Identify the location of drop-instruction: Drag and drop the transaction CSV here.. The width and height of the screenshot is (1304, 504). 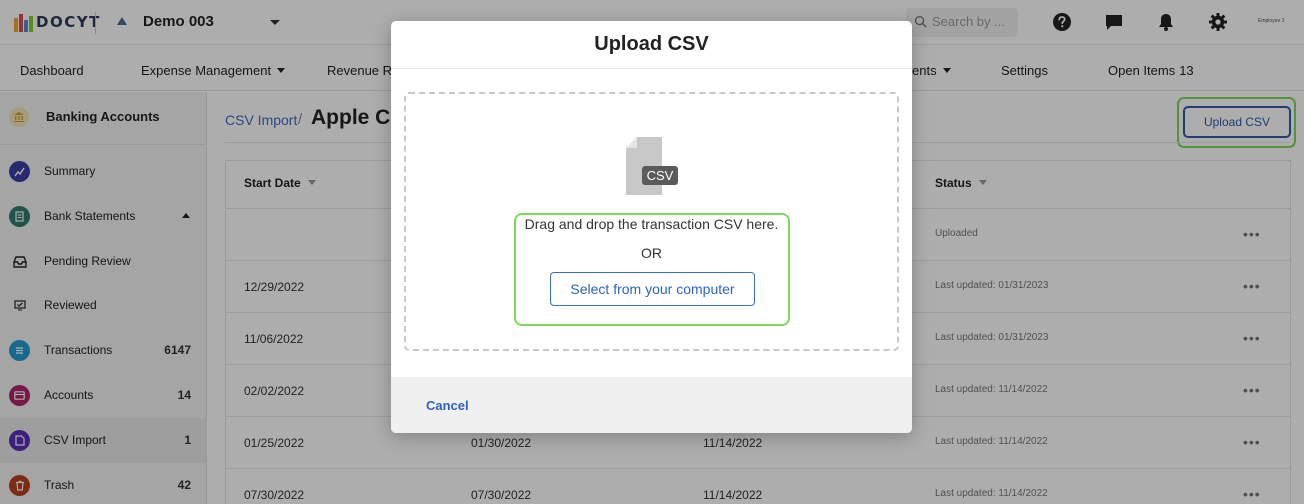
(651, 224).